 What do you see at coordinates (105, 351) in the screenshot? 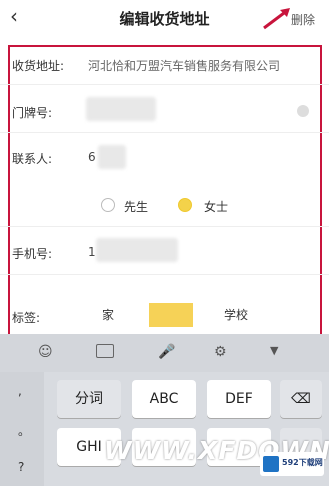
I see `keyboard-icon` at bounding box center [105, 351].